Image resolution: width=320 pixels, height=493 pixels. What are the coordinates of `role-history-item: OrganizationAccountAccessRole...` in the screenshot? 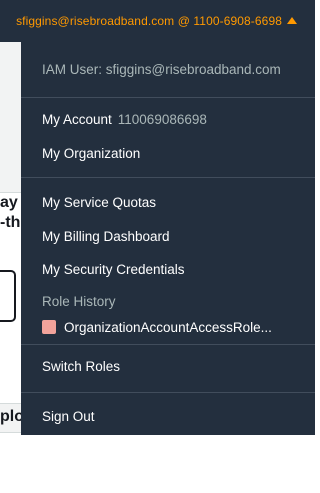 It's located at (157, 327).